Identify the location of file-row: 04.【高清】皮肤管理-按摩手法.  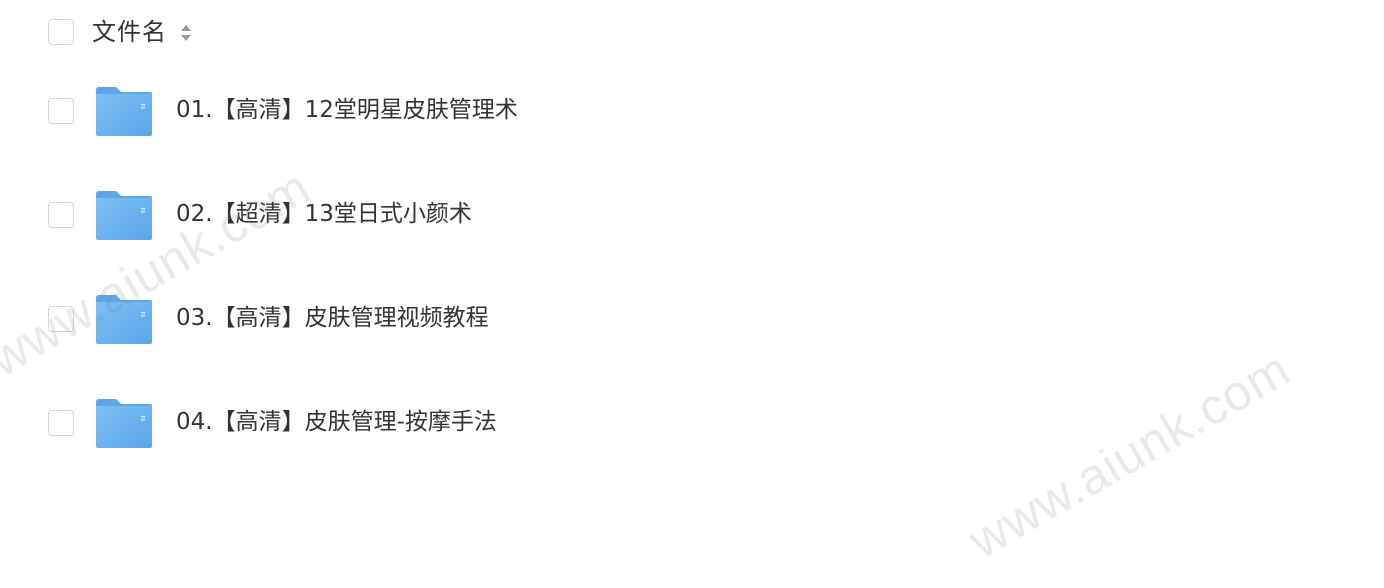
(350, 424).